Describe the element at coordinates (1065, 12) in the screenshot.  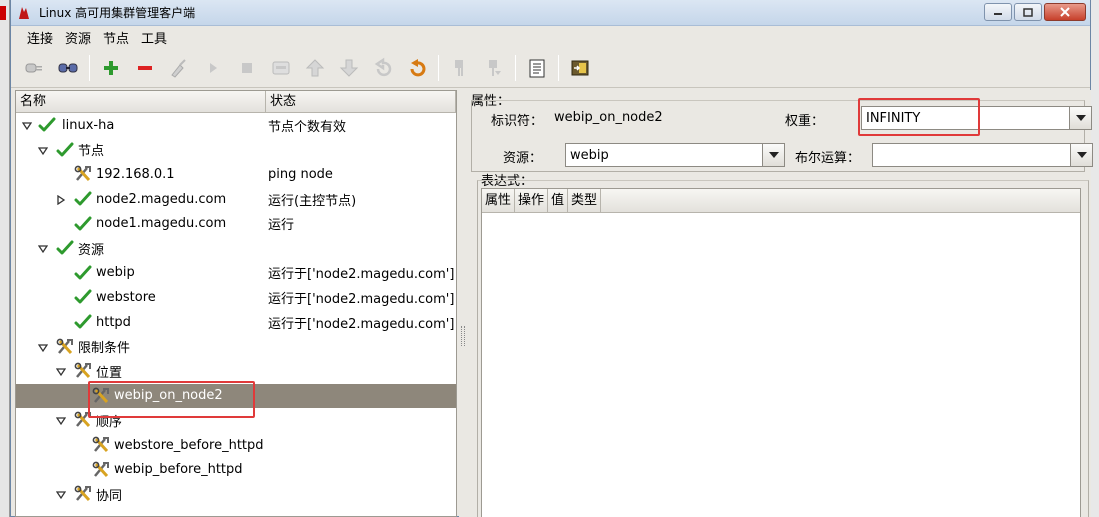
I see `close-button` at that location.